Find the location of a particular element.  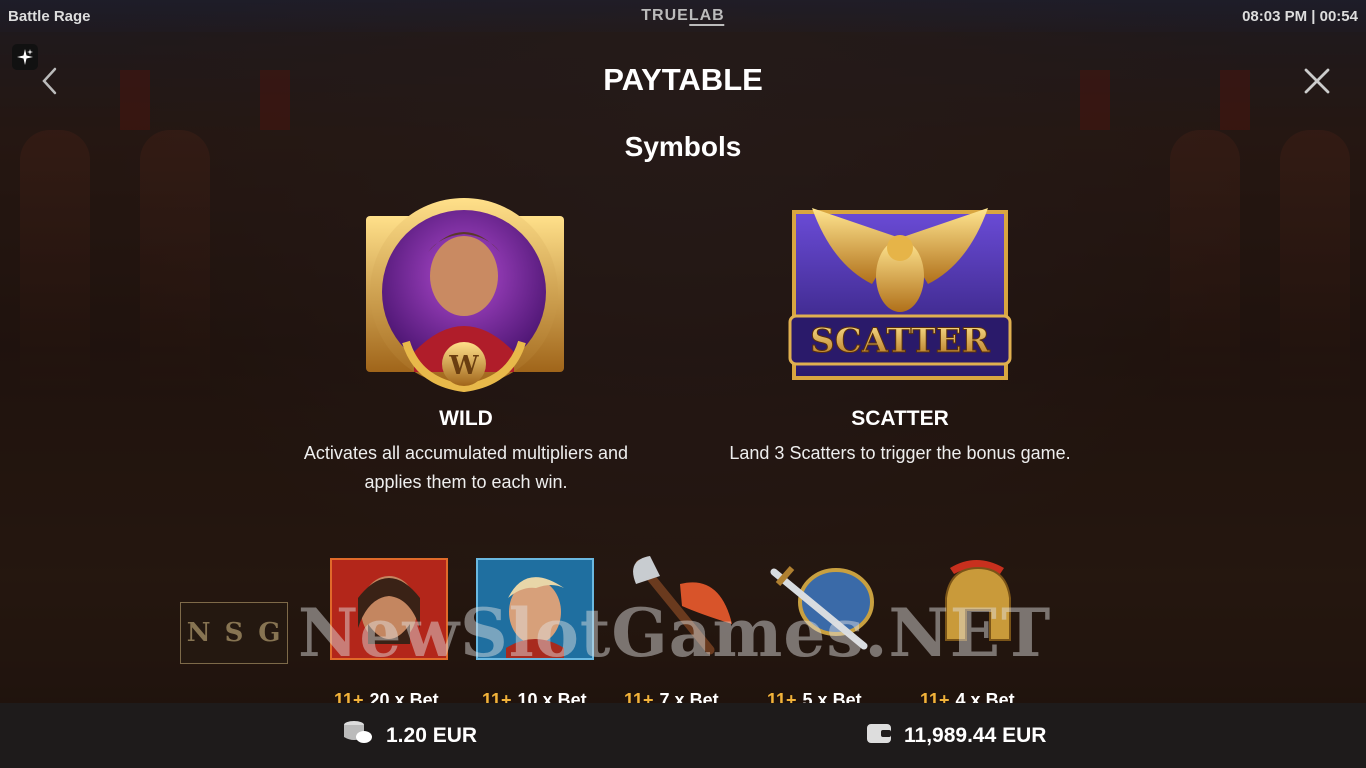

balance-display: 11,989.44 EUR is located at coordinates (956, 735).